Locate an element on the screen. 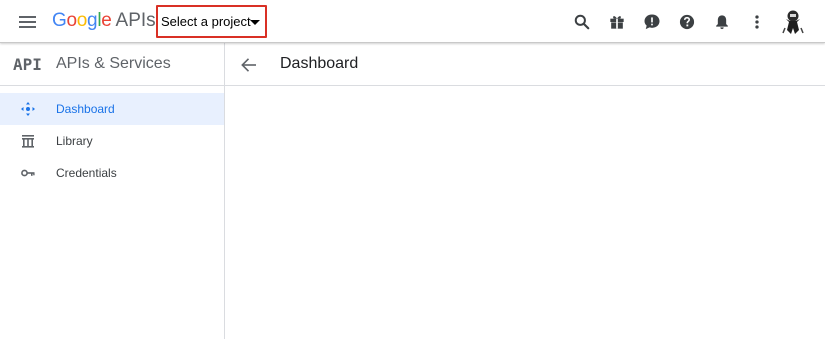 This screenshot has height=339, width=825. brand-suffix: APIs is located at coordinates (135, 20).